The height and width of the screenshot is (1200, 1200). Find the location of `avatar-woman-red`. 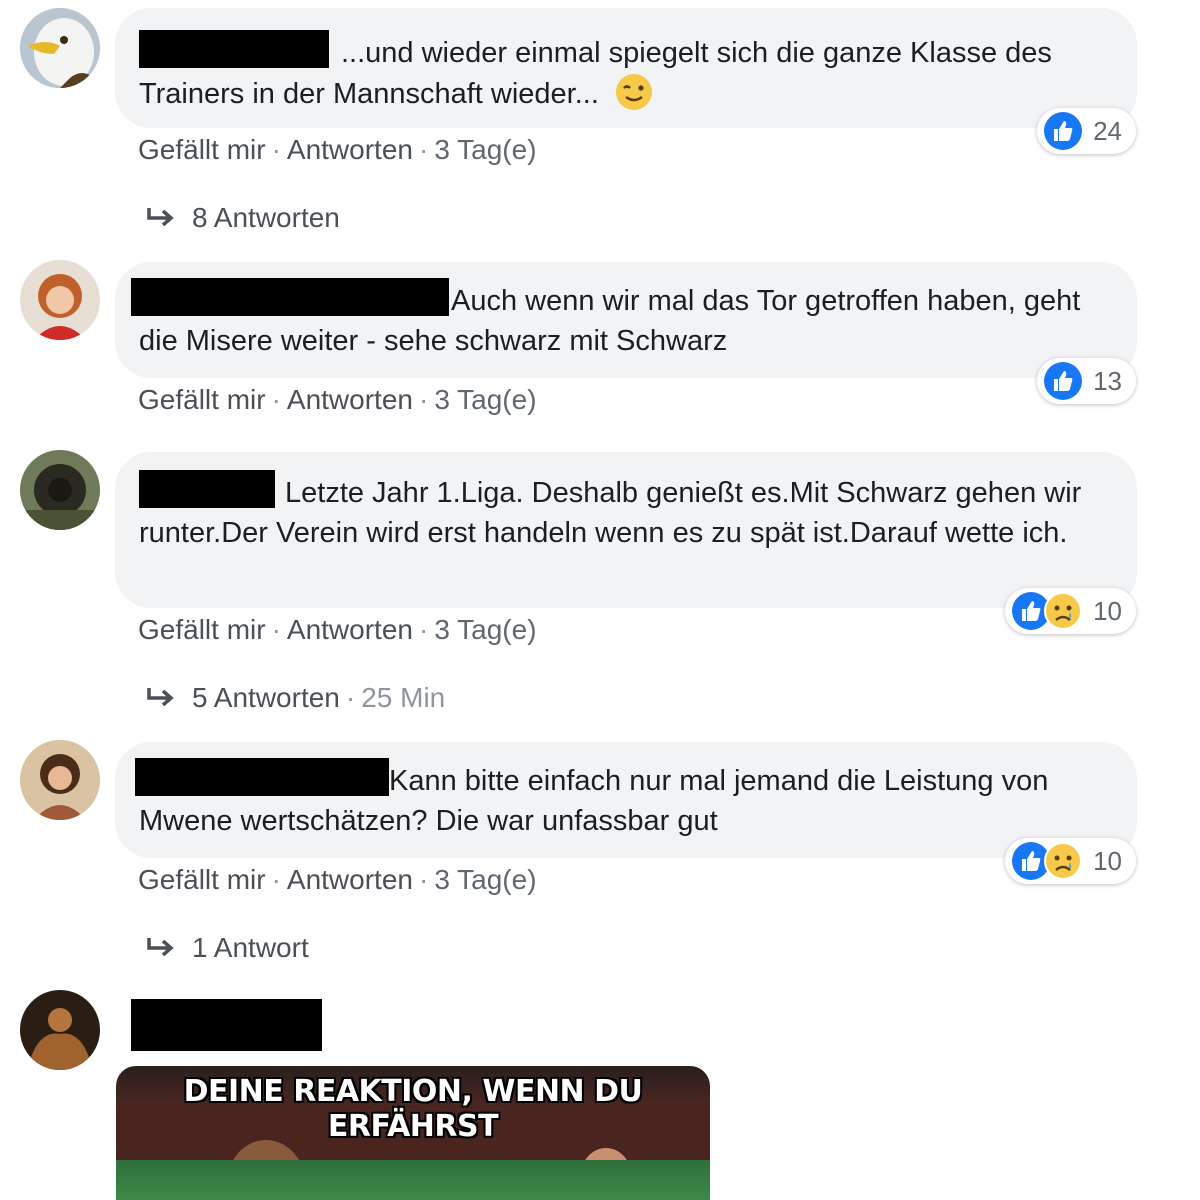

avatar-woman-red is located at coordinates (60, 300).